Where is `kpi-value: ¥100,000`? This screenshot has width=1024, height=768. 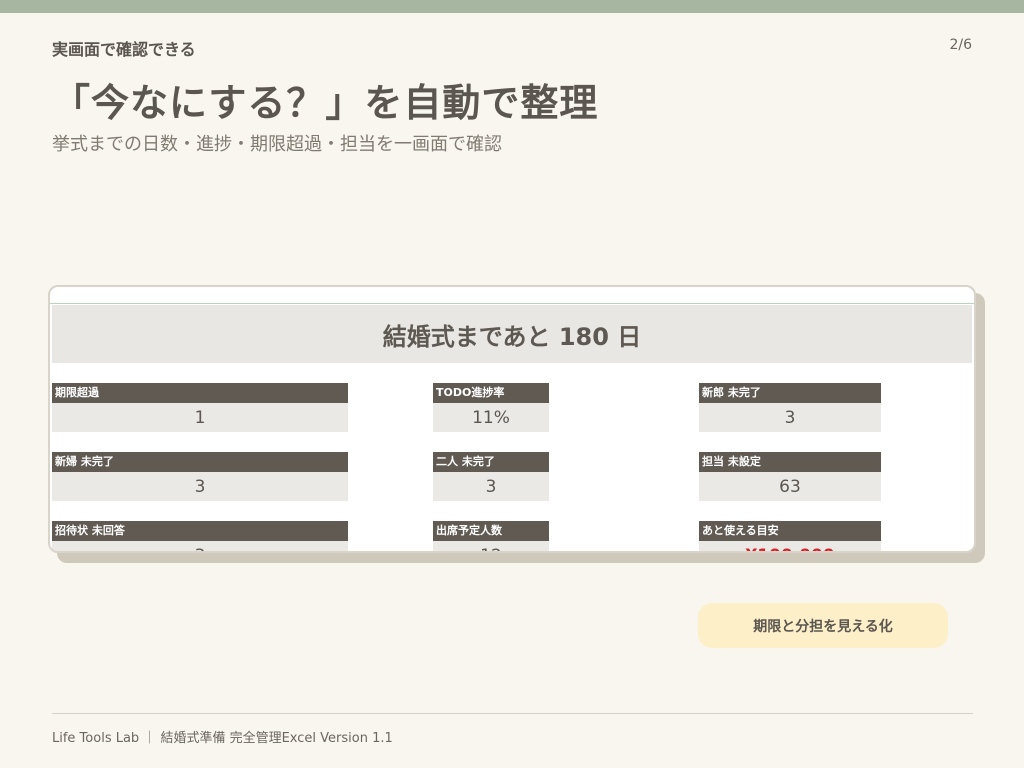
kpi-value: ¥100,000 is located at coordinates (790, 546).